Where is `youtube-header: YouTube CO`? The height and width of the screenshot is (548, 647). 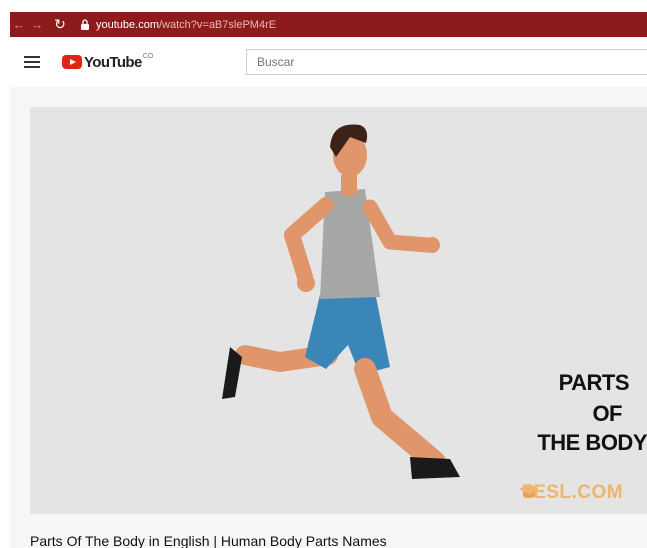
youtube-header: YouTube CO is located at coordinates (328, 62).